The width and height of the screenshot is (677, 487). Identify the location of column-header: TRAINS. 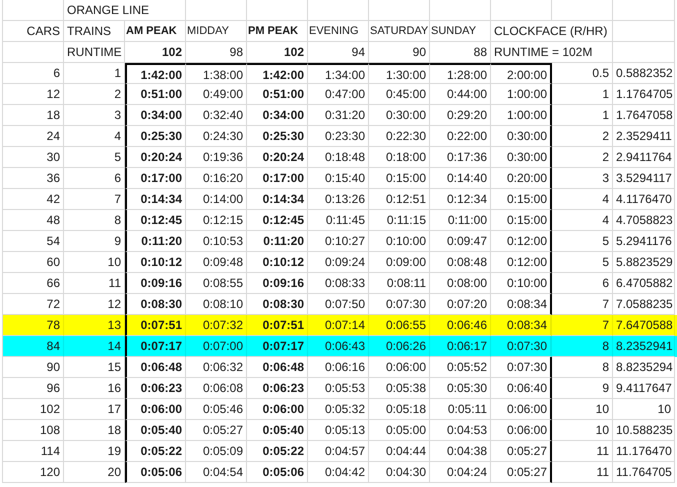
(94, 31).